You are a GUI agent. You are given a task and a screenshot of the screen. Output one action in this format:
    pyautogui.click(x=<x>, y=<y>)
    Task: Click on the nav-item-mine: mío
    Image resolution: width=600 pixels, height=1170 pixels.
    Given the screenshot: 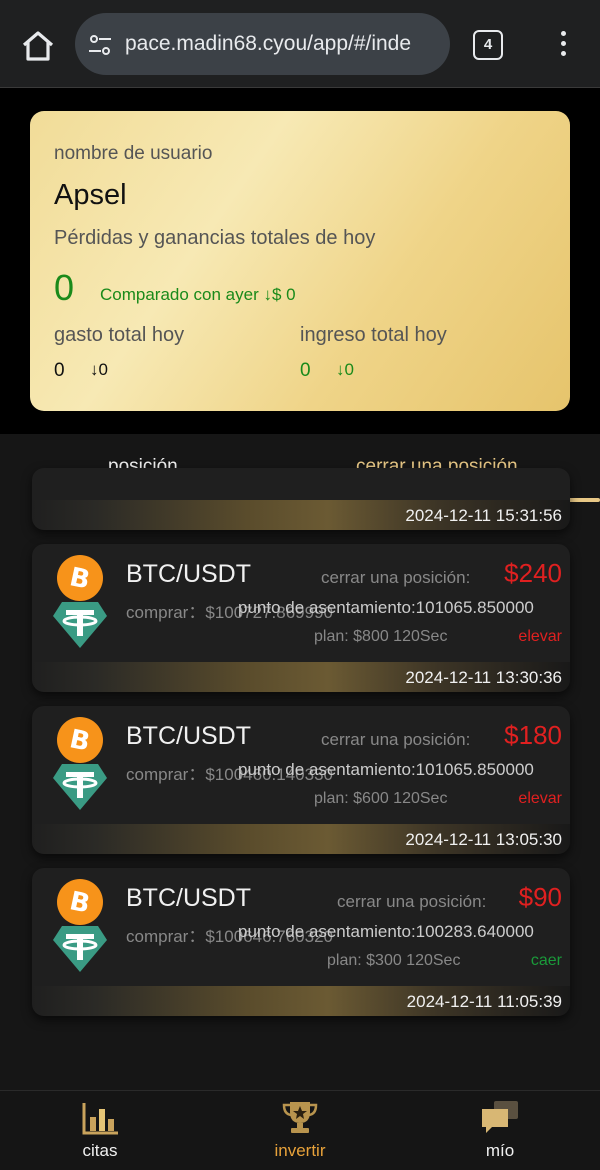 What is the action you would take?
    pyautogui.click(x=500, y=1130)
    